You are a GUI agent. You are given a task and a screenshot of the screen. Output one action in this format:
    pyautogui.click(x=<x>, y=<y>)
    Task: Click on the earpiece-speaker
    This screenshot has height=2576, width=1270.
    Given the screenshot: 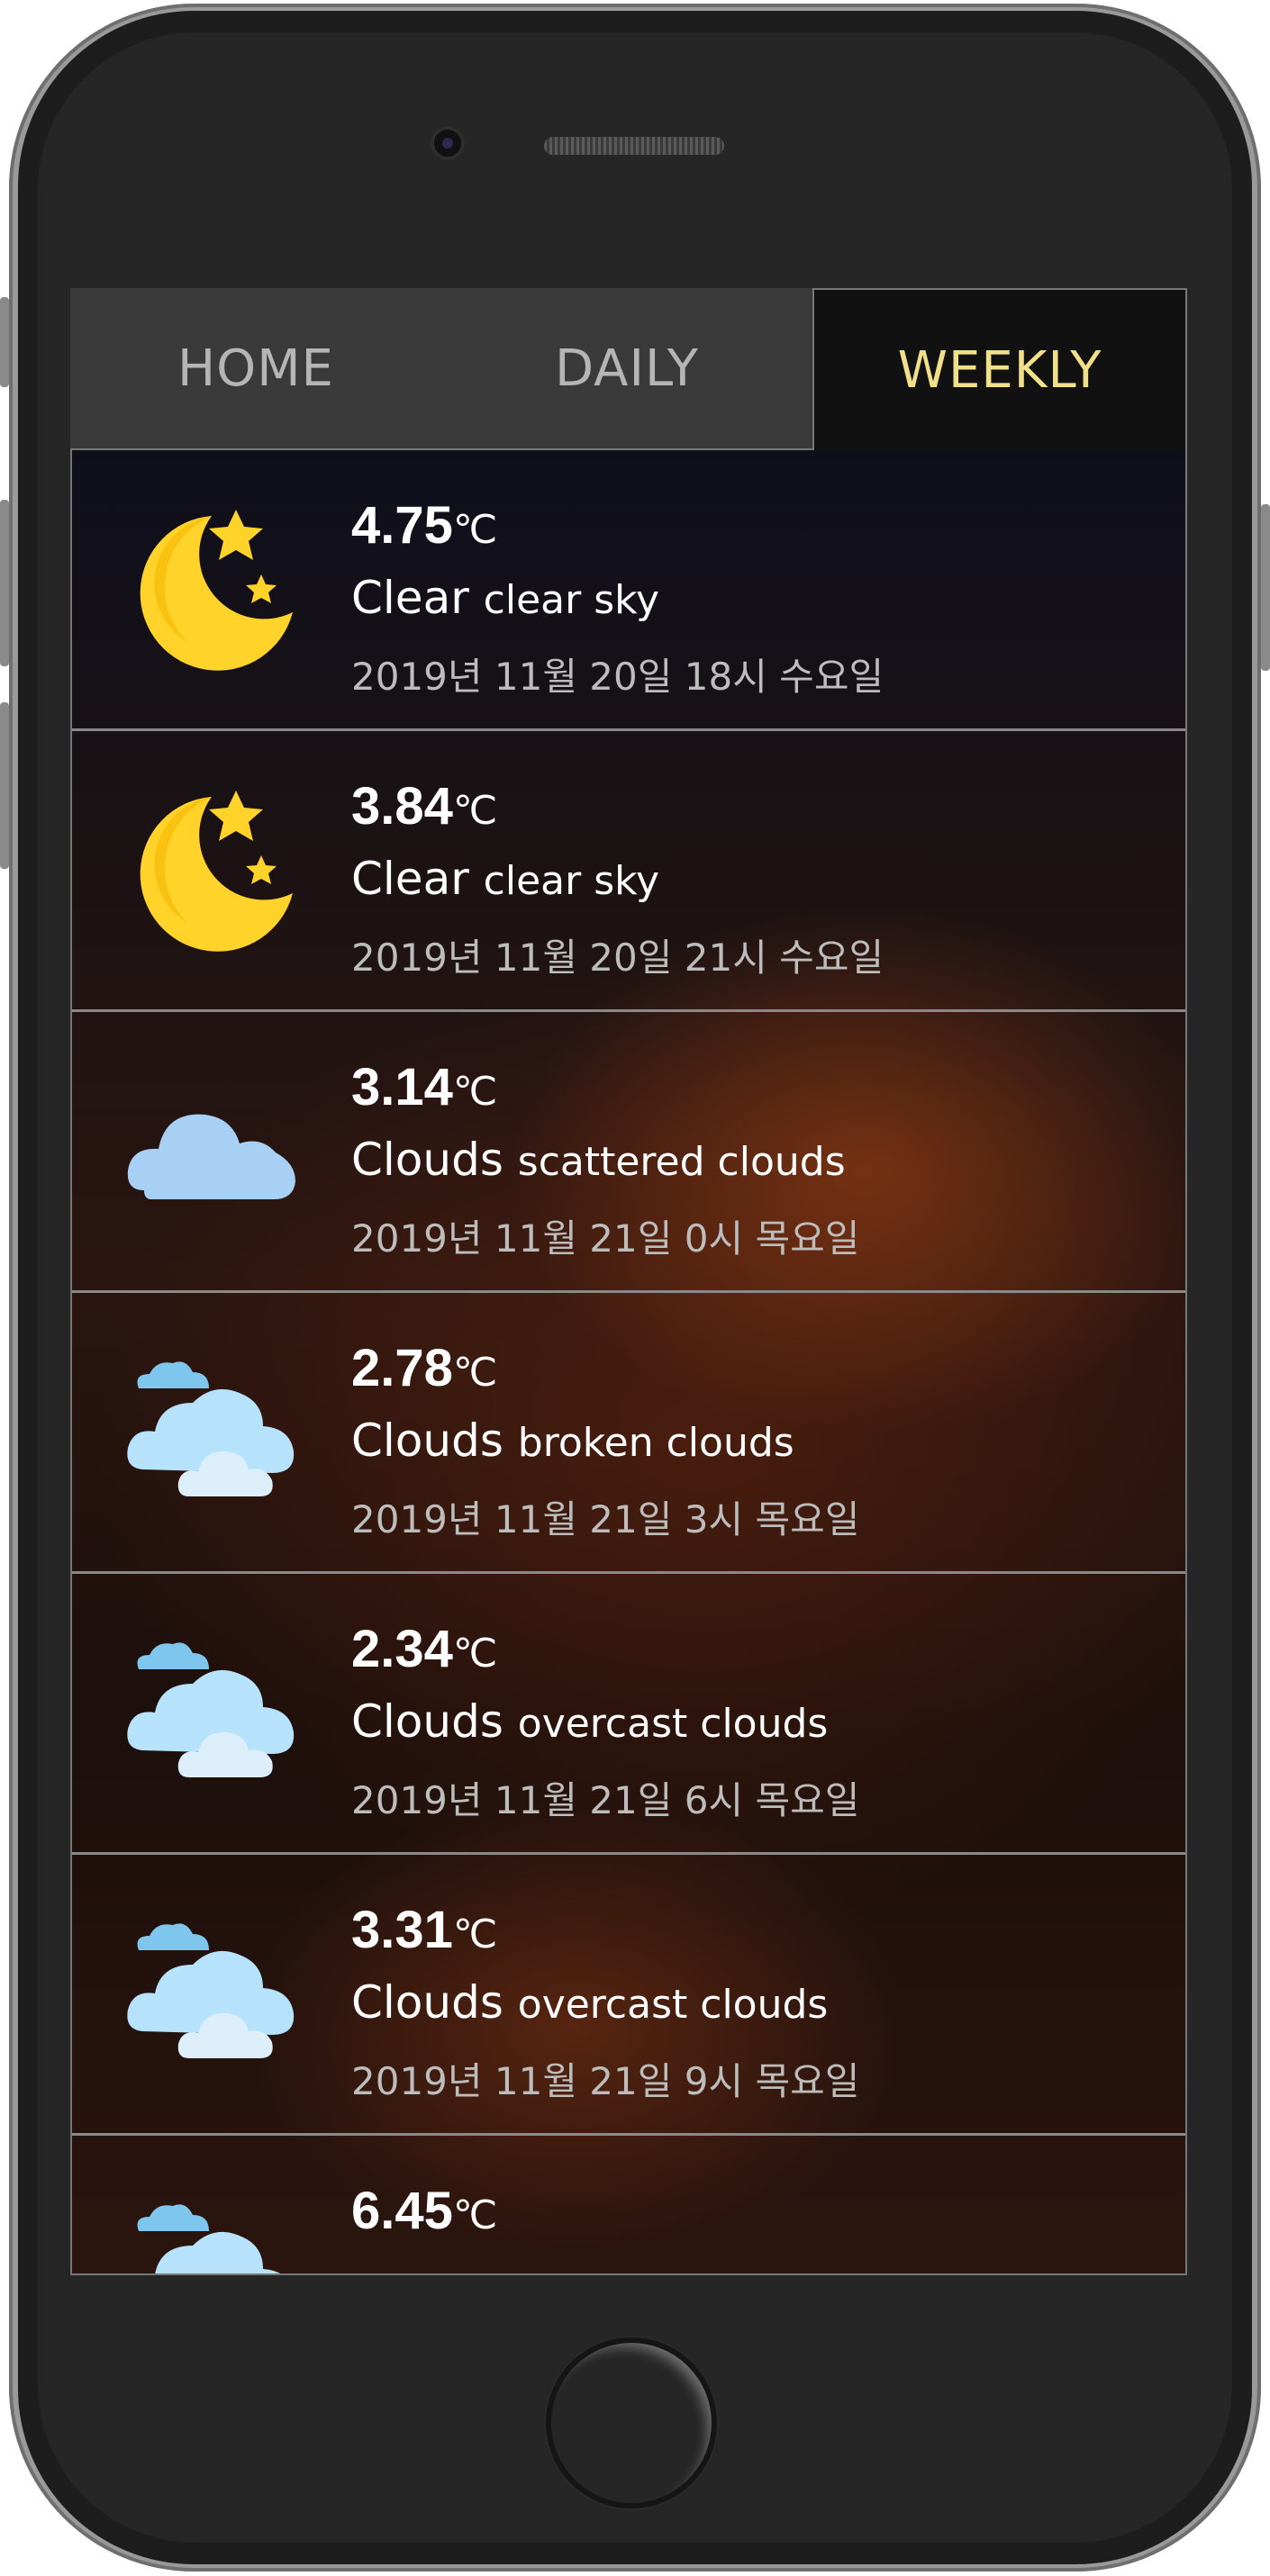 What is the action you would take?
    pyautogui.click(x=634, y=146)
    